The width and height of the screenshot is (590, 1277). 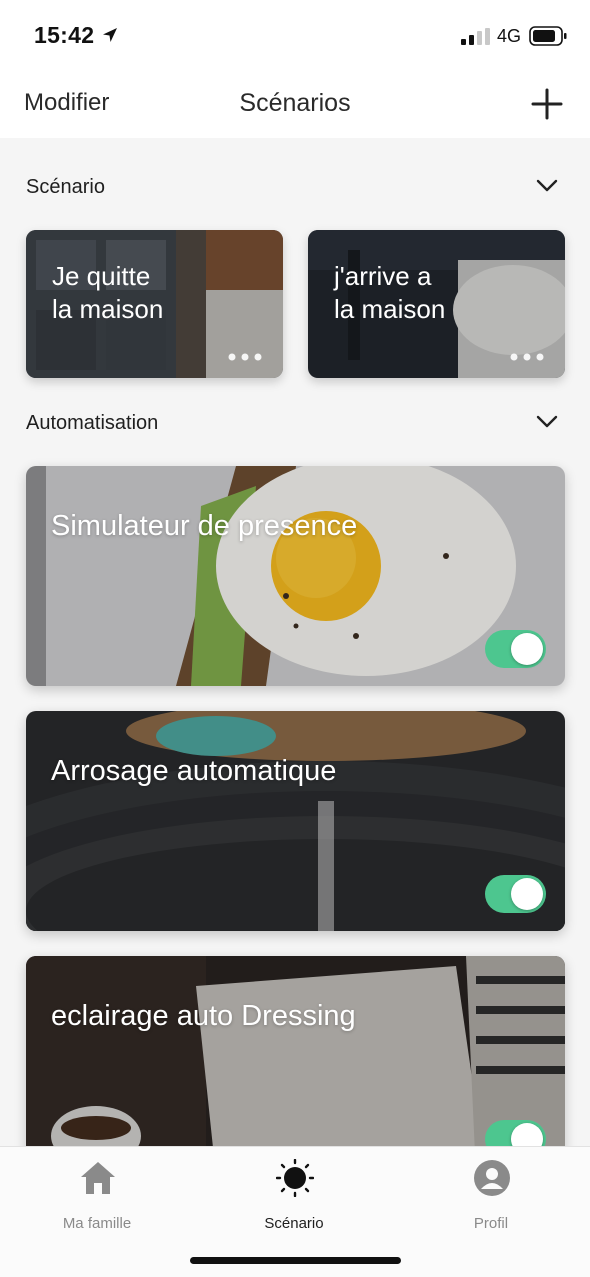 What do you see at coordinates (92, 423) in the screenshot?
I see `automation-section-title: Automatisation` at bounding box center [92, 423].